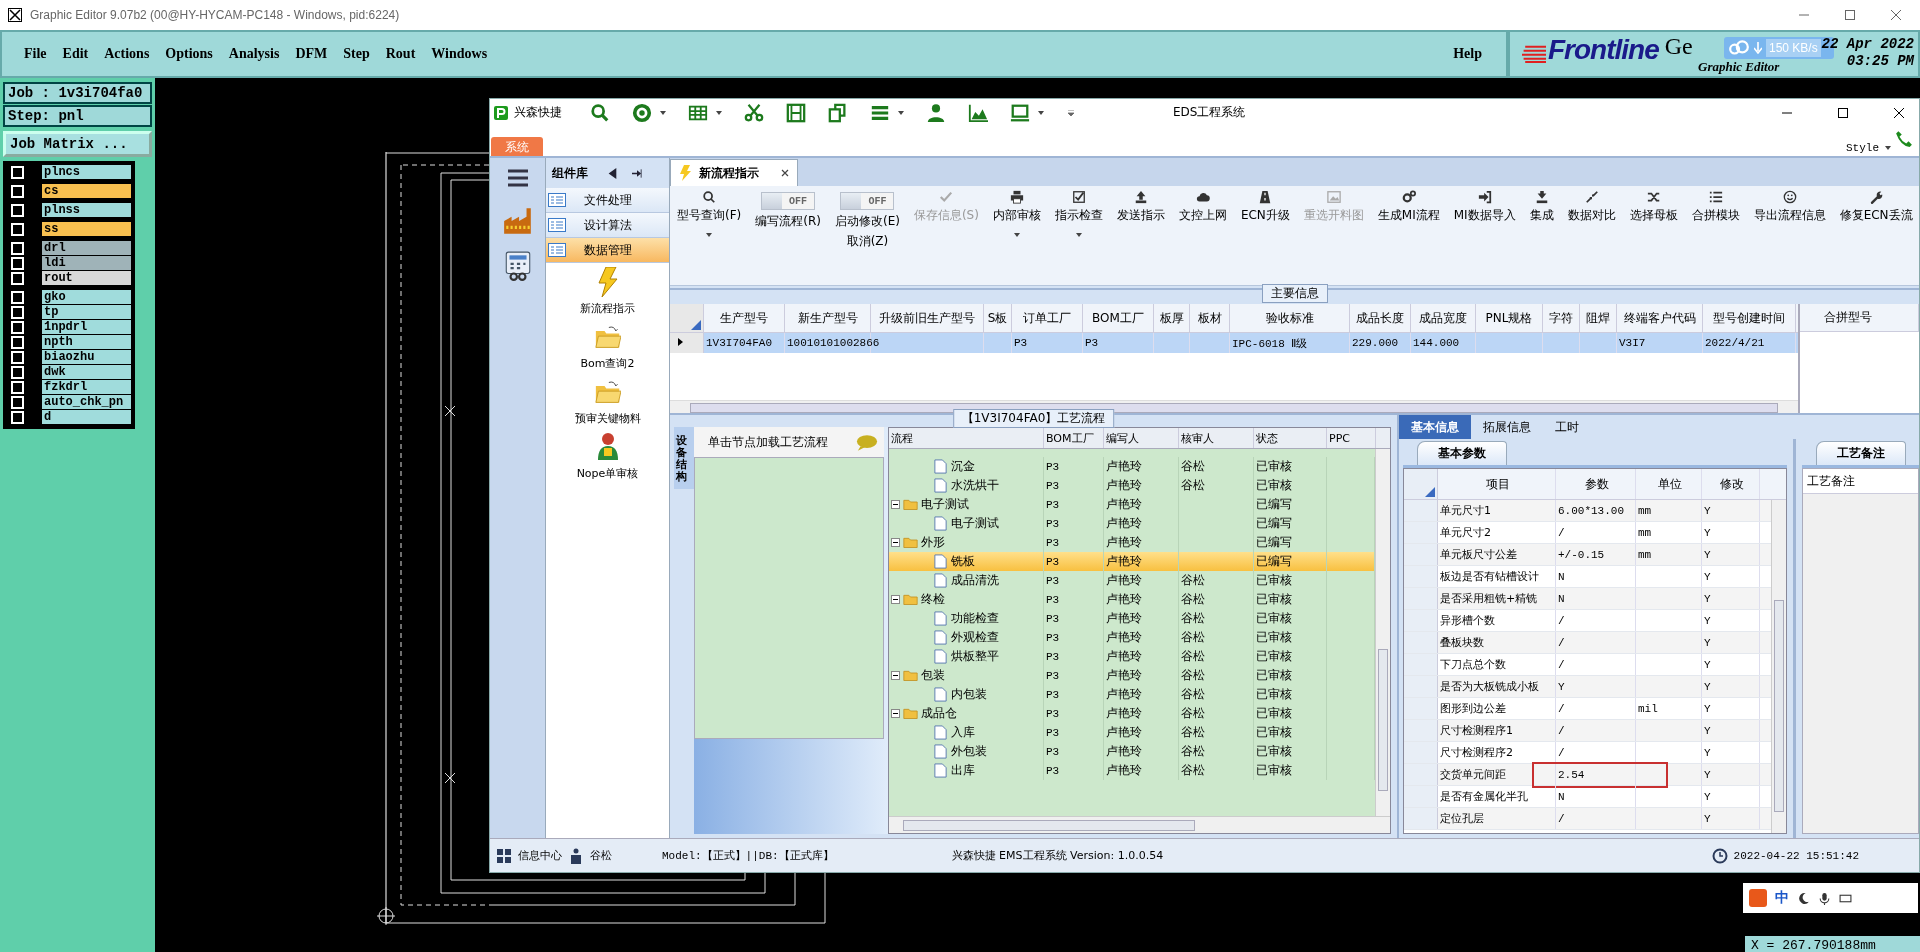 This screenshot has width=1920, height=952. Describe the element at coordinates (254, 54) in the screenshot. I see `menu-item: Analysis` at that location.